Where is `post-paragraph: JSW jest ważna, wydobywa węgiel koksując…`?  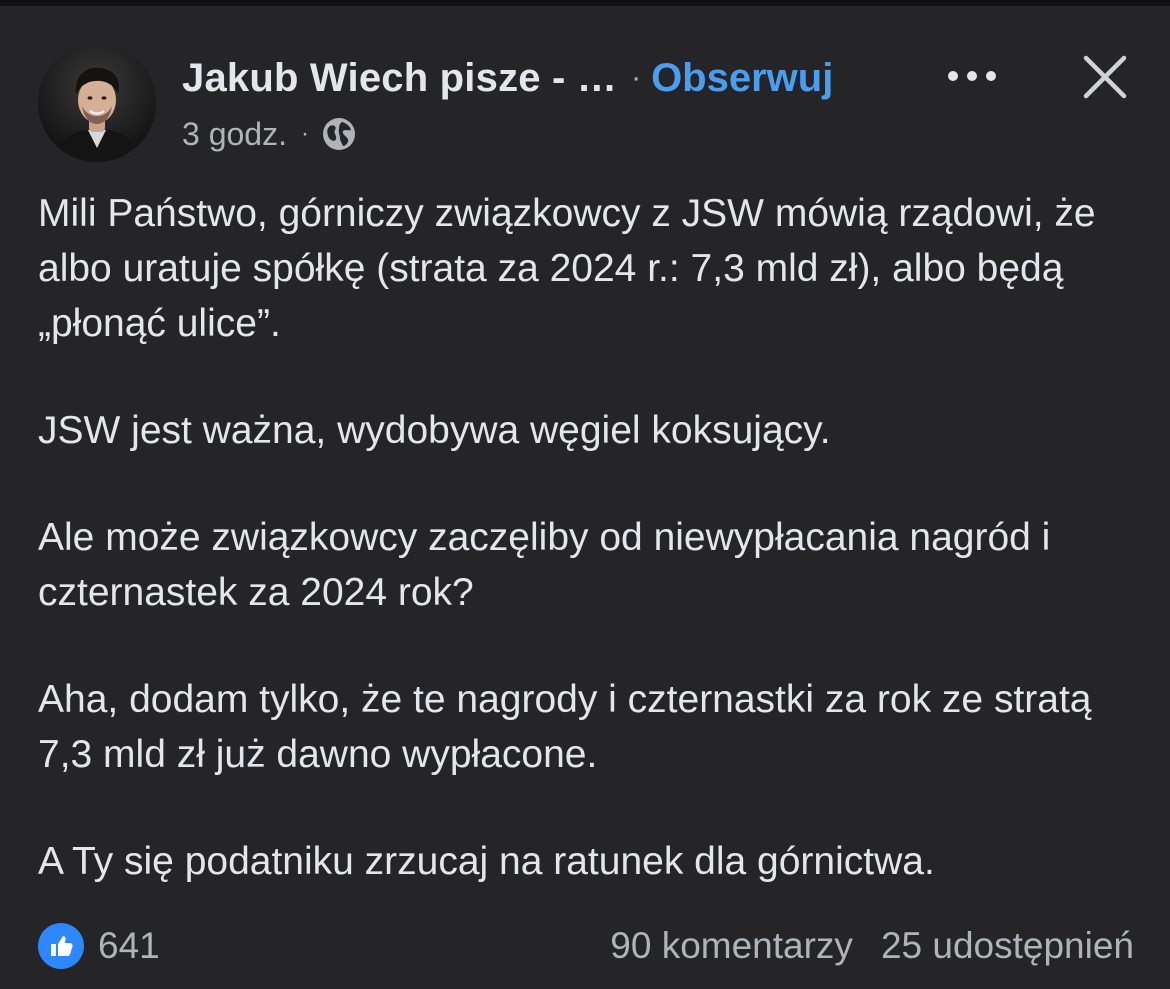
post-paragraph: JSW jest ważna, wydobywa węgiel koksując… is located at coordinates (434, 430).